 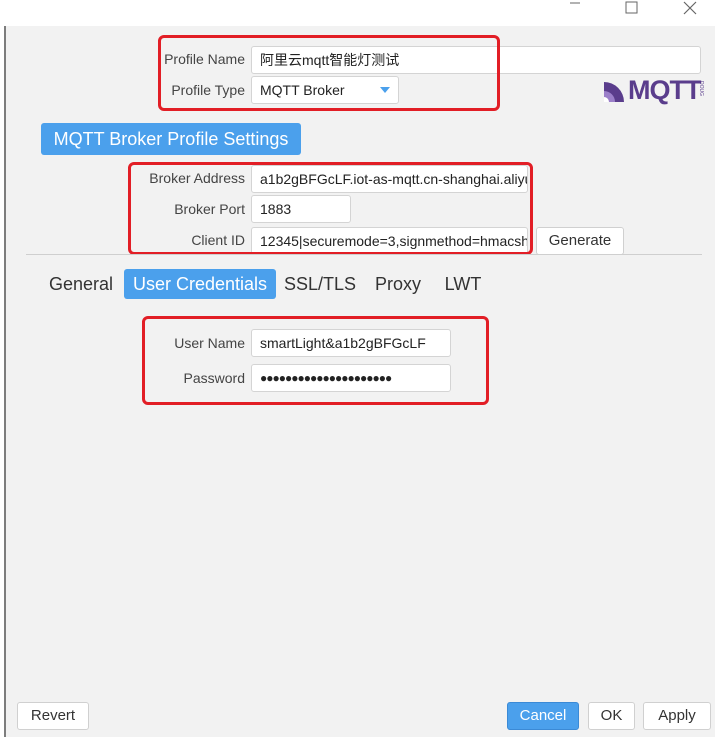 What do you see at coordinates (611, 716) in the screenshot?
I see `ok-button: OK` at bounding box center [611, 716].